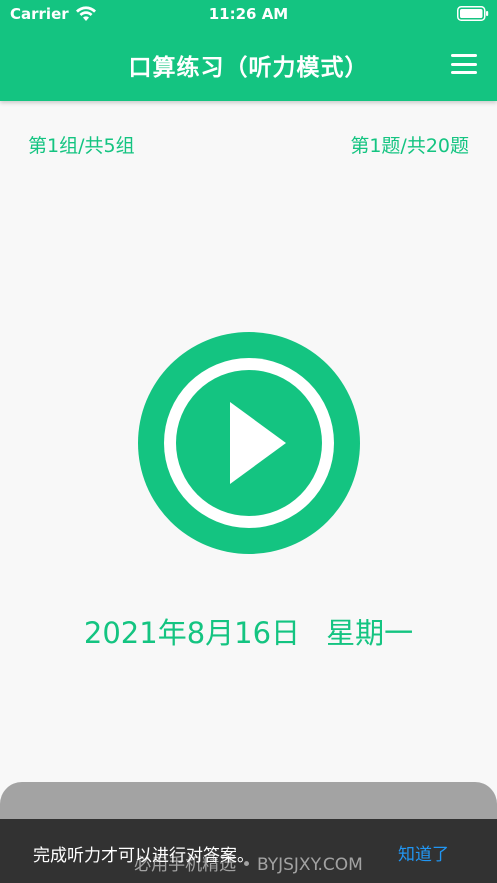 Image resolution: width=497 pixels, height=883 pixels. I want to click on group-progress-label: 第1组/共5组, so click(81, 146).